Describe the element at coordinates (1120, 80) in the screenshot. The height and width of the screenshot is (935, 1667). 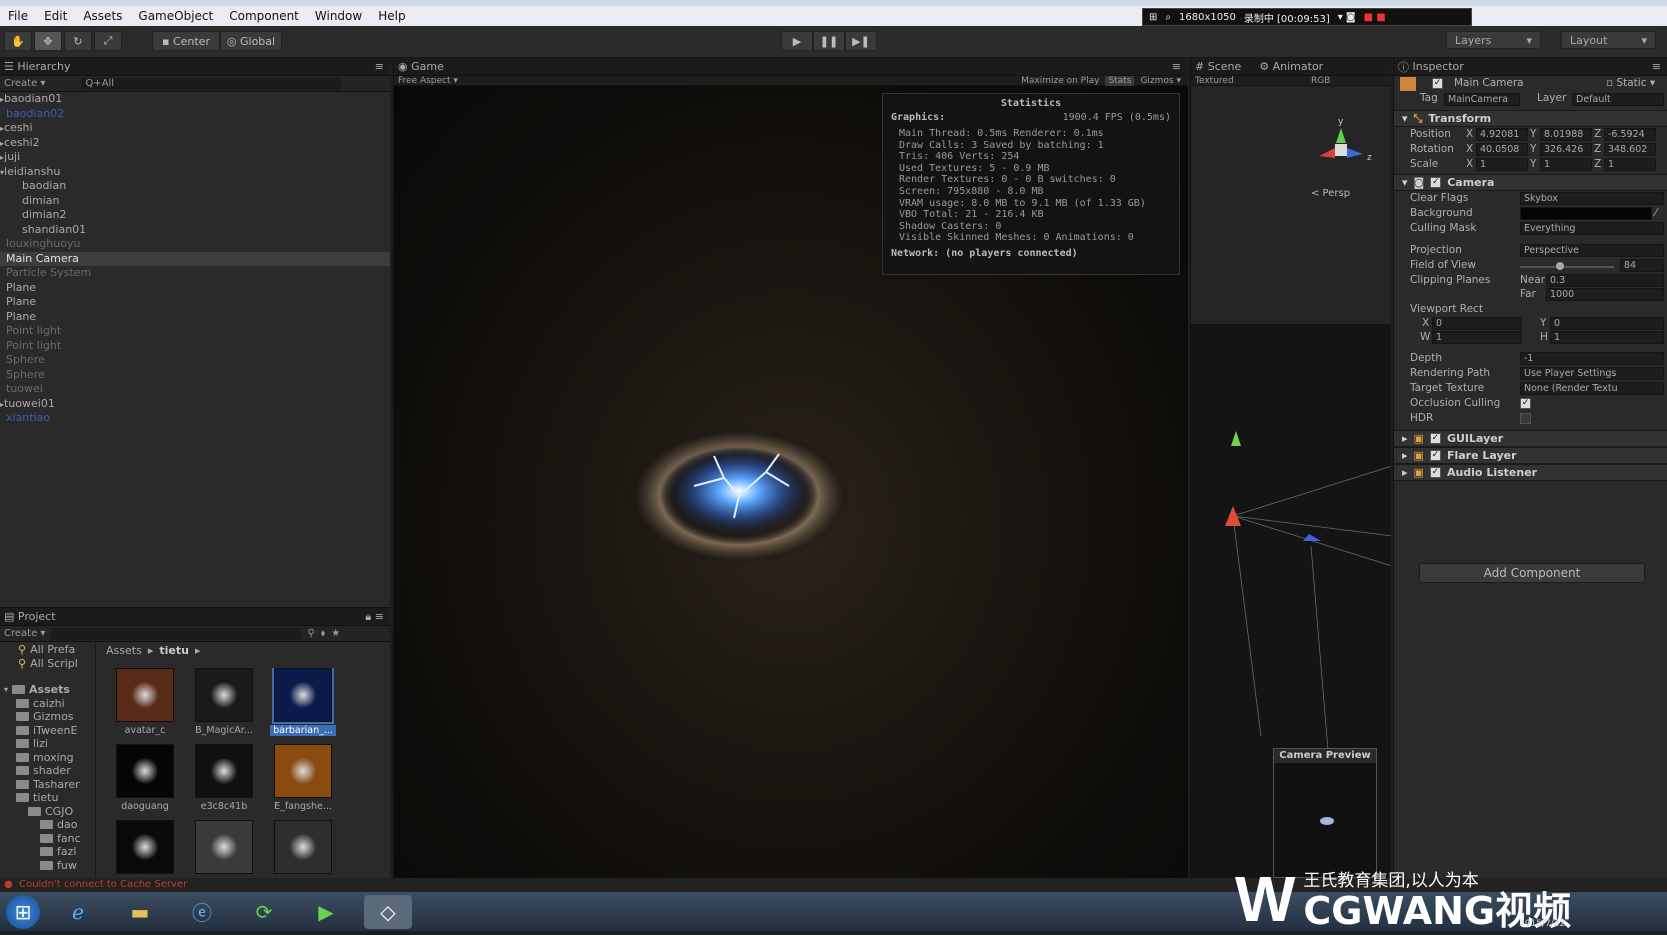
I see `stats-toggle: Stats` at that location.